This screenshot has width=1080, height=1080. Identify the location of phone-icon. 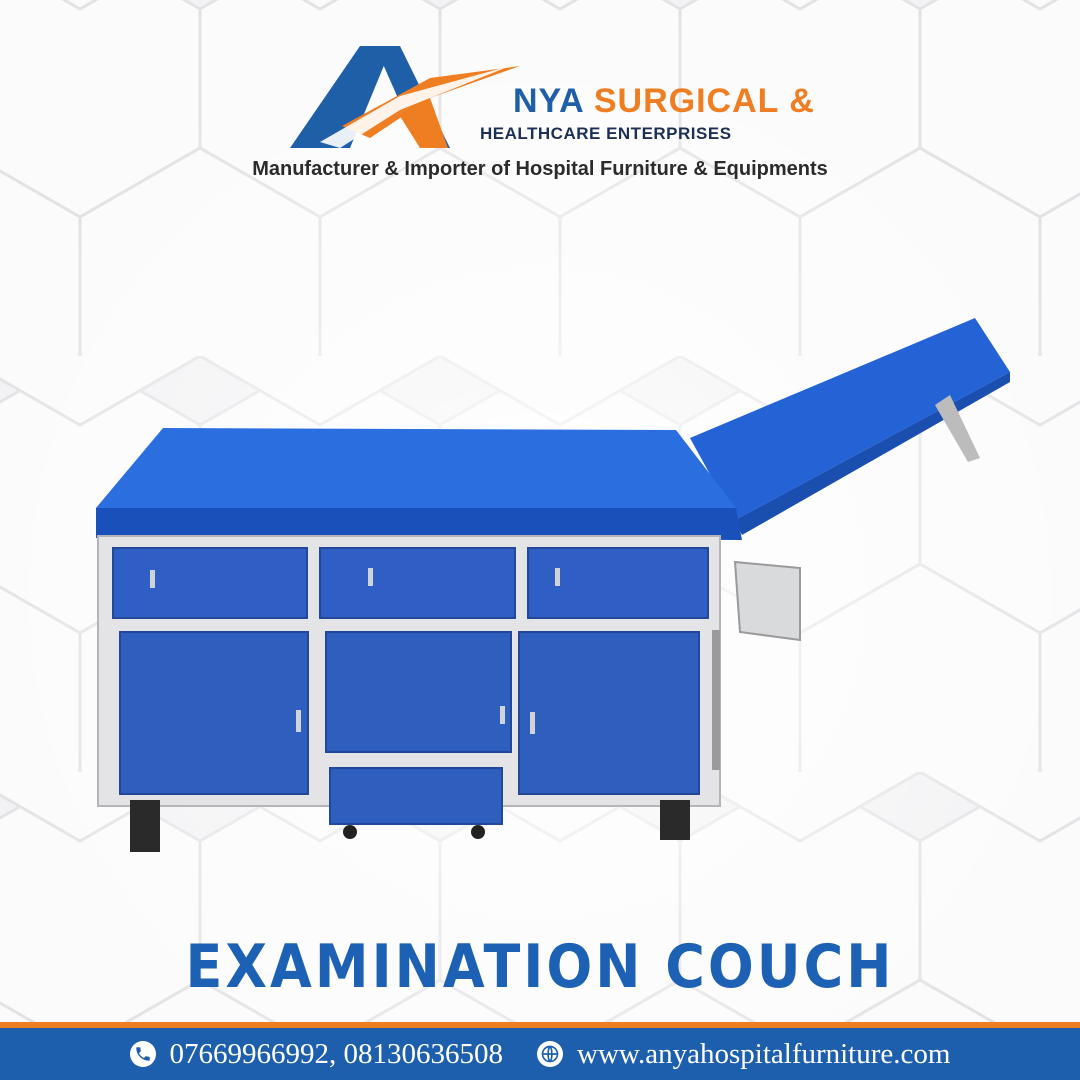
(142, 1054).